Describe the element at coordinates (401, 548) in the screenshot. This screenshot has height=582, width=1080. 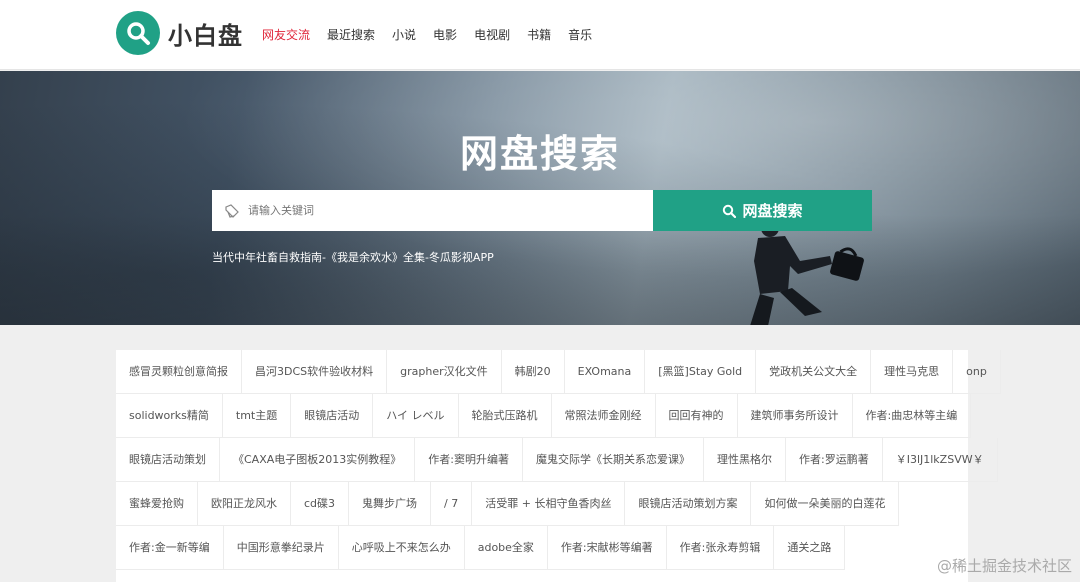
I see `tag-link: 心呼吸上不来怎么办` at that location.